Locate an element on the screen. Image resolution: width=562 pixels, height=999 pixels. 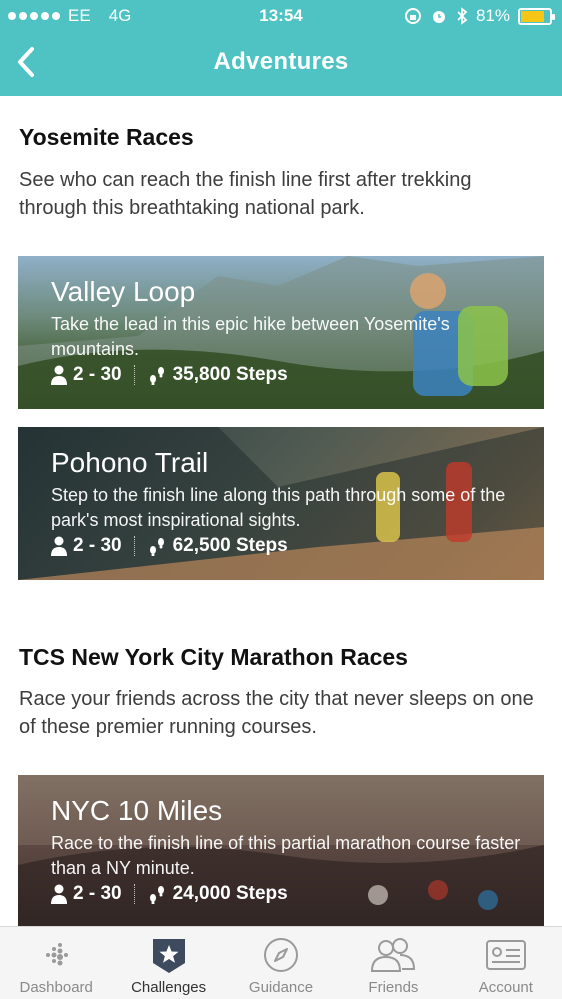
card-meta: 2 - 30 24,000 Steps is located at coordinates (169, 894).